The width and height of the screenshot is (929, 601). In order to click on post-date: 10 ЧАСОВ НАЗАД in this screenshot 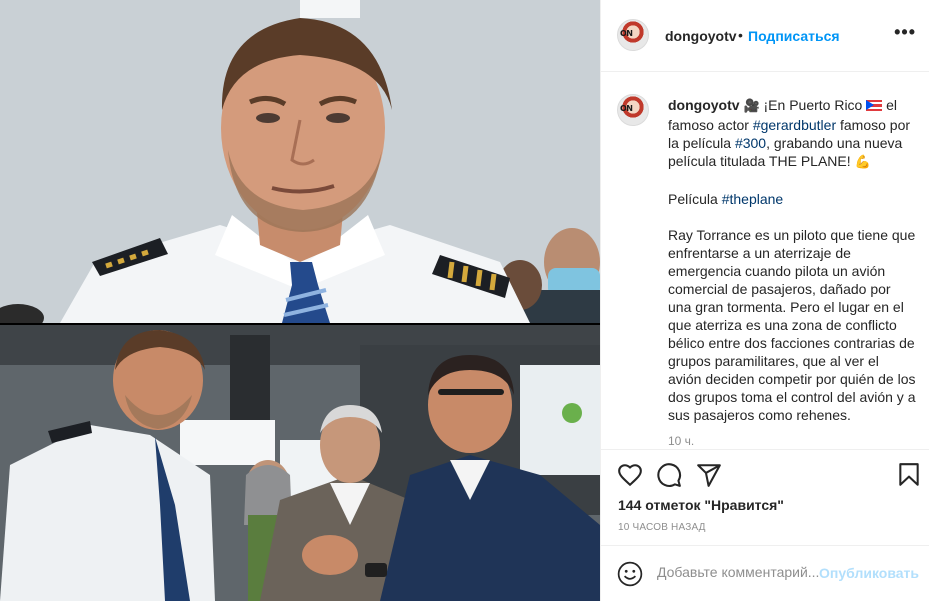, I will do `click(662, 527)`.